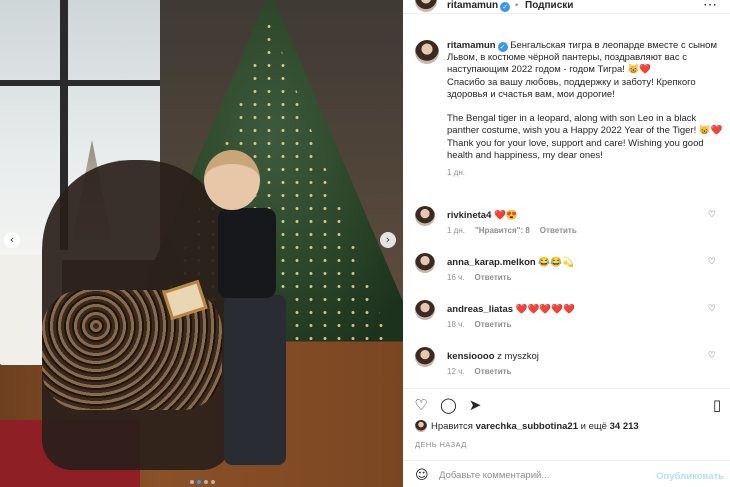 The height and width of the screenshot is (487, 730). Describe the element at coordinates (388, 240) in the screenshot. I see `next-photo-arrow-icon: ›` at that location.